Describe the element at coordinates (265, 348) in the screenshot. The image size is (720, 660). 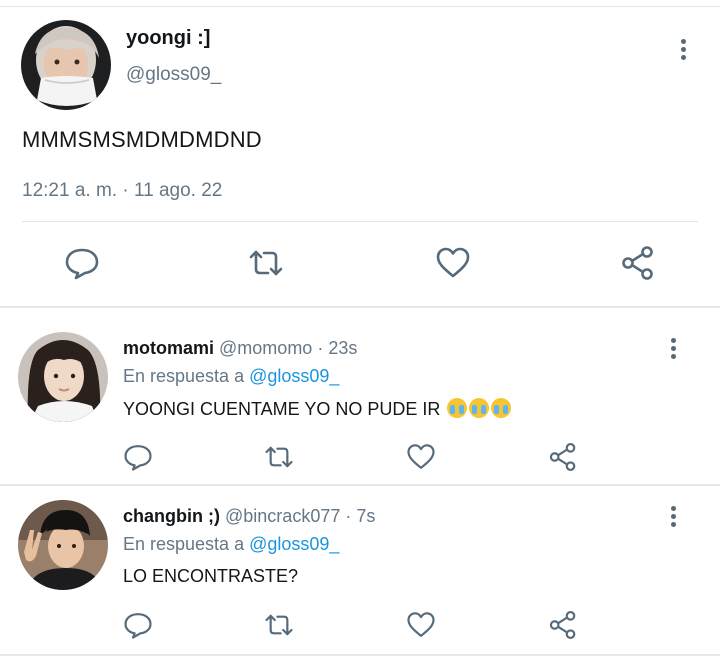
I see `author-handle: @momomo` at that location.